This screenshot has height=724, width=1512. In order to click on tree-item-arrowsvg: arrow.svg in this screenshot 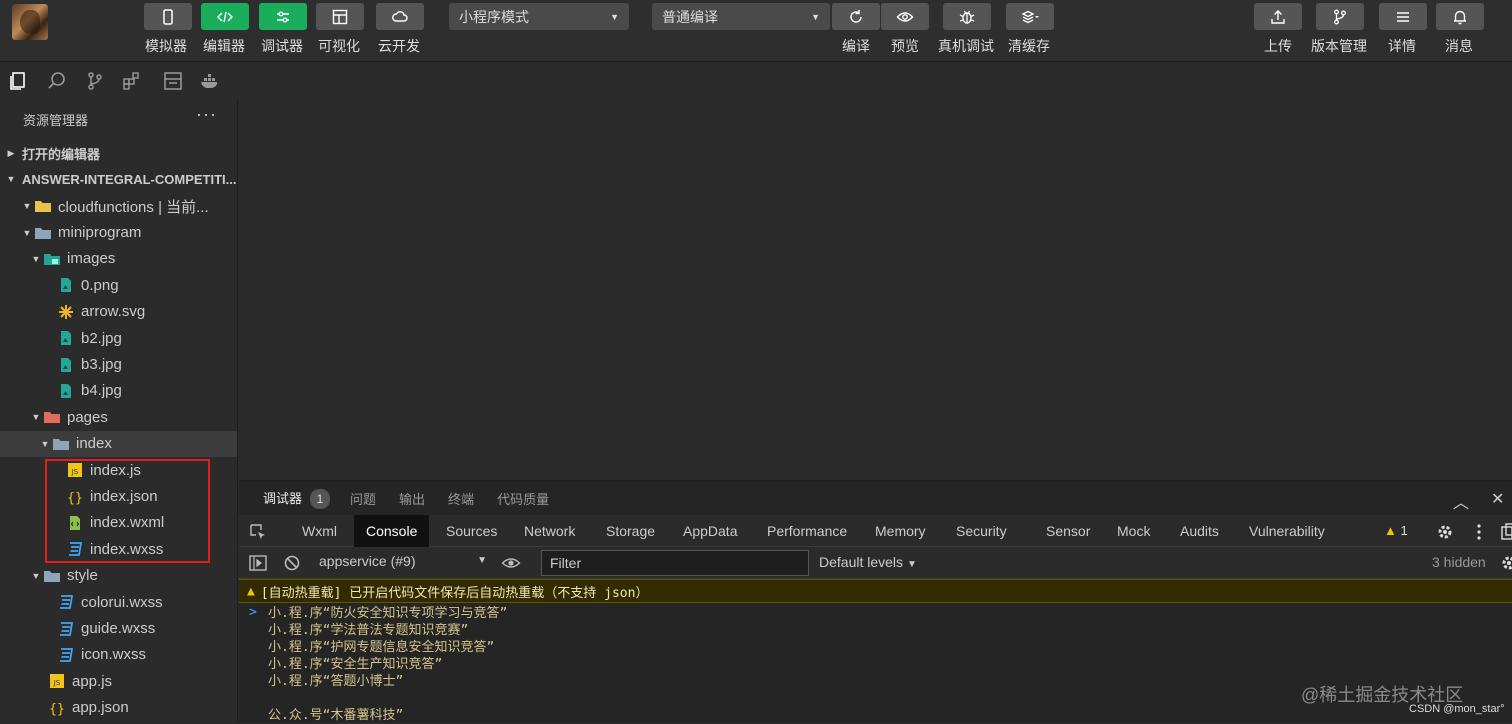, I will do `click(118, 312)`.